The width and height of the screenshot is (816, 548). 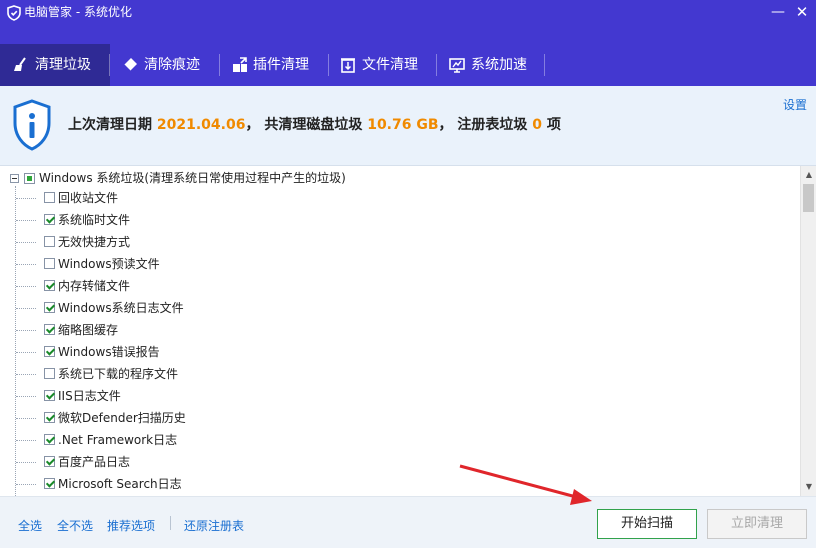 I want to click on tab-file-clean: 文件清理, so click(x=383, y=65).